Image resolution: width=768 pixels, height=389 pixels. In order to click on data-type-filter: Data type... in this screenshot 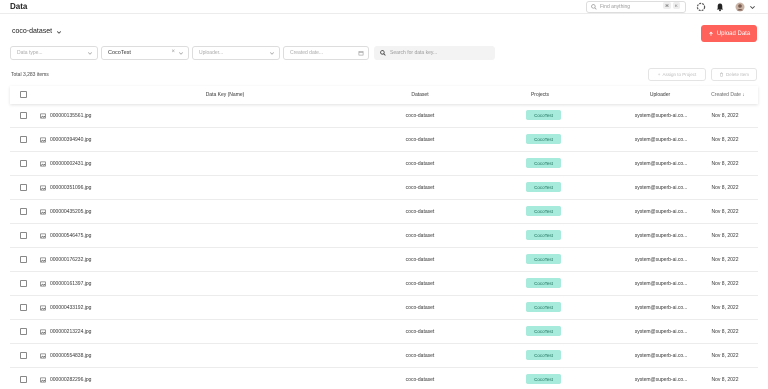, I will do `click(54, 53)`.